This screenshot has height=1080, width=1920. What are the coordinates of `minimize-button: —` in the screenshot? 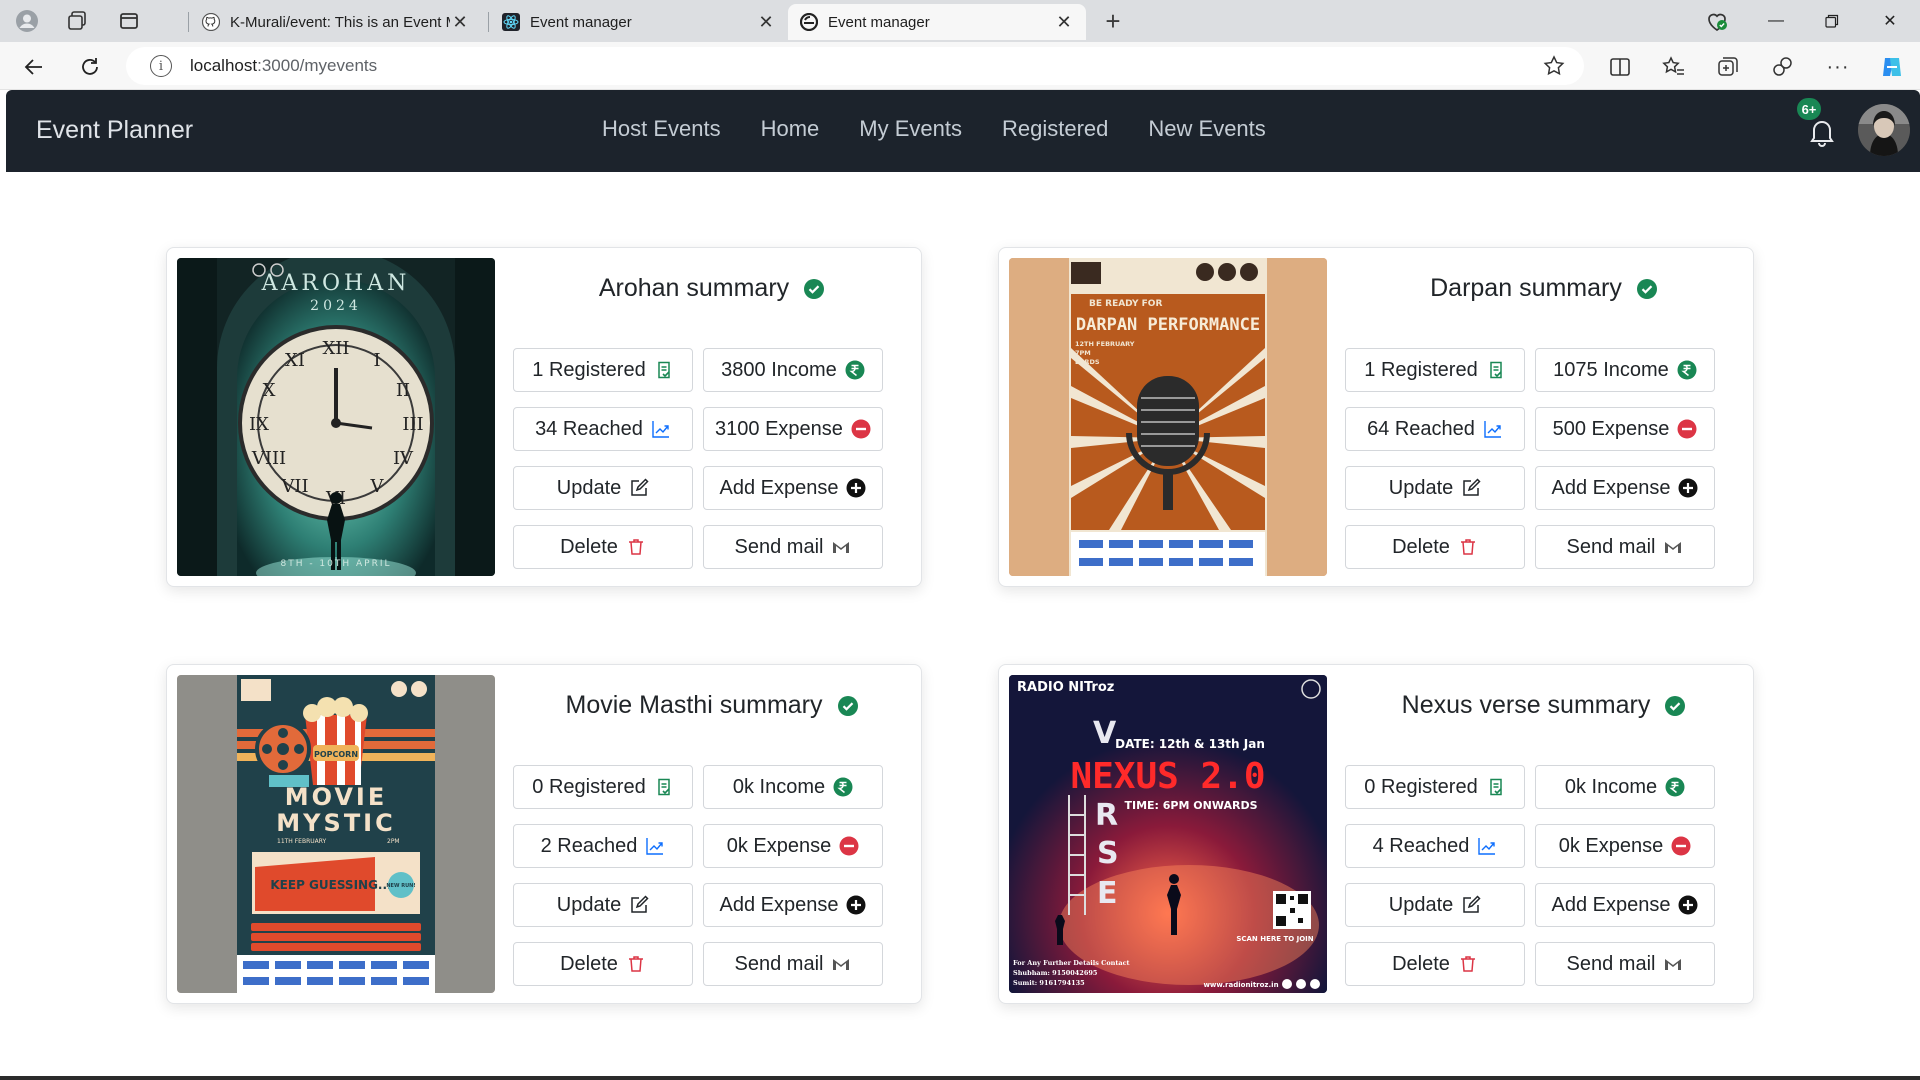 It's located at (1776, 21).